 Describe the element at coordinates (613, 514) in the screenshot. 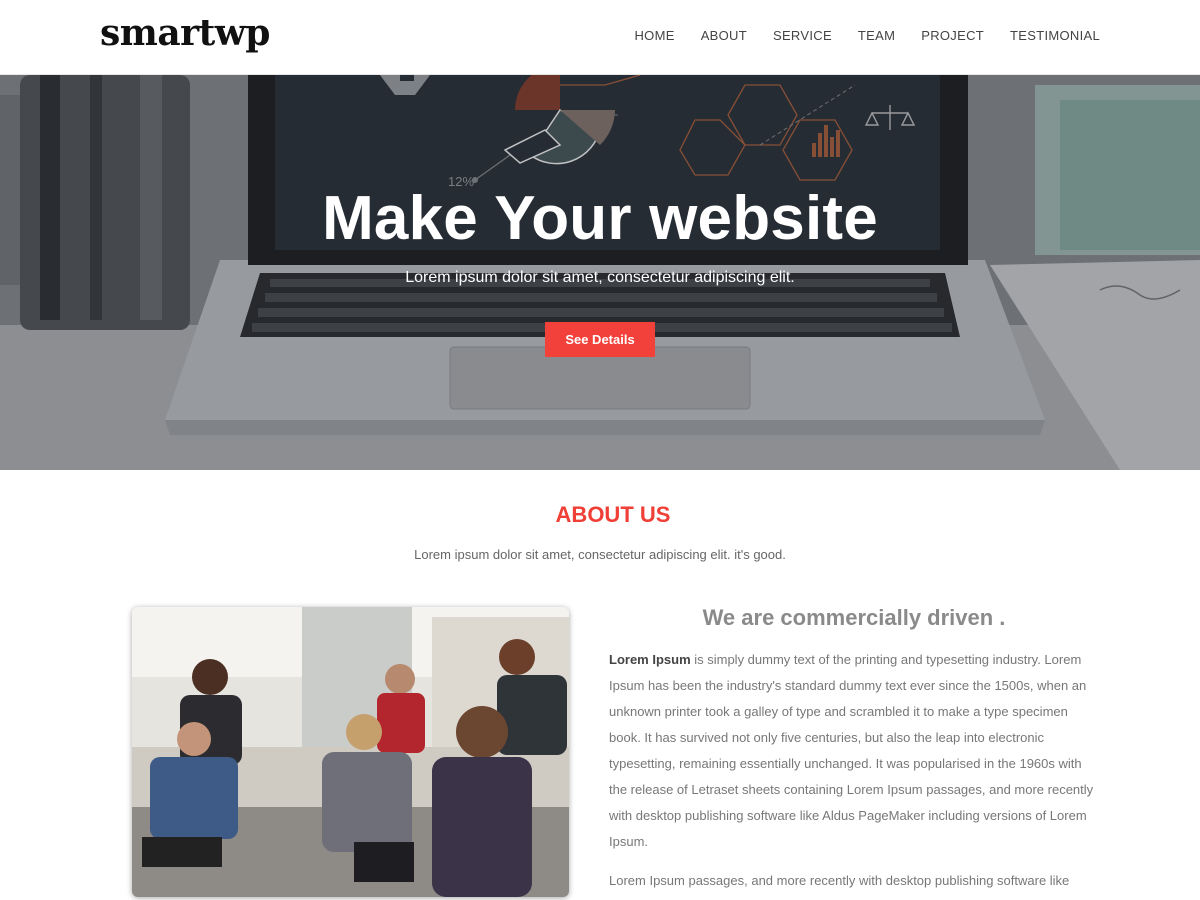

I see `about-title: ABOUT US` at that location.